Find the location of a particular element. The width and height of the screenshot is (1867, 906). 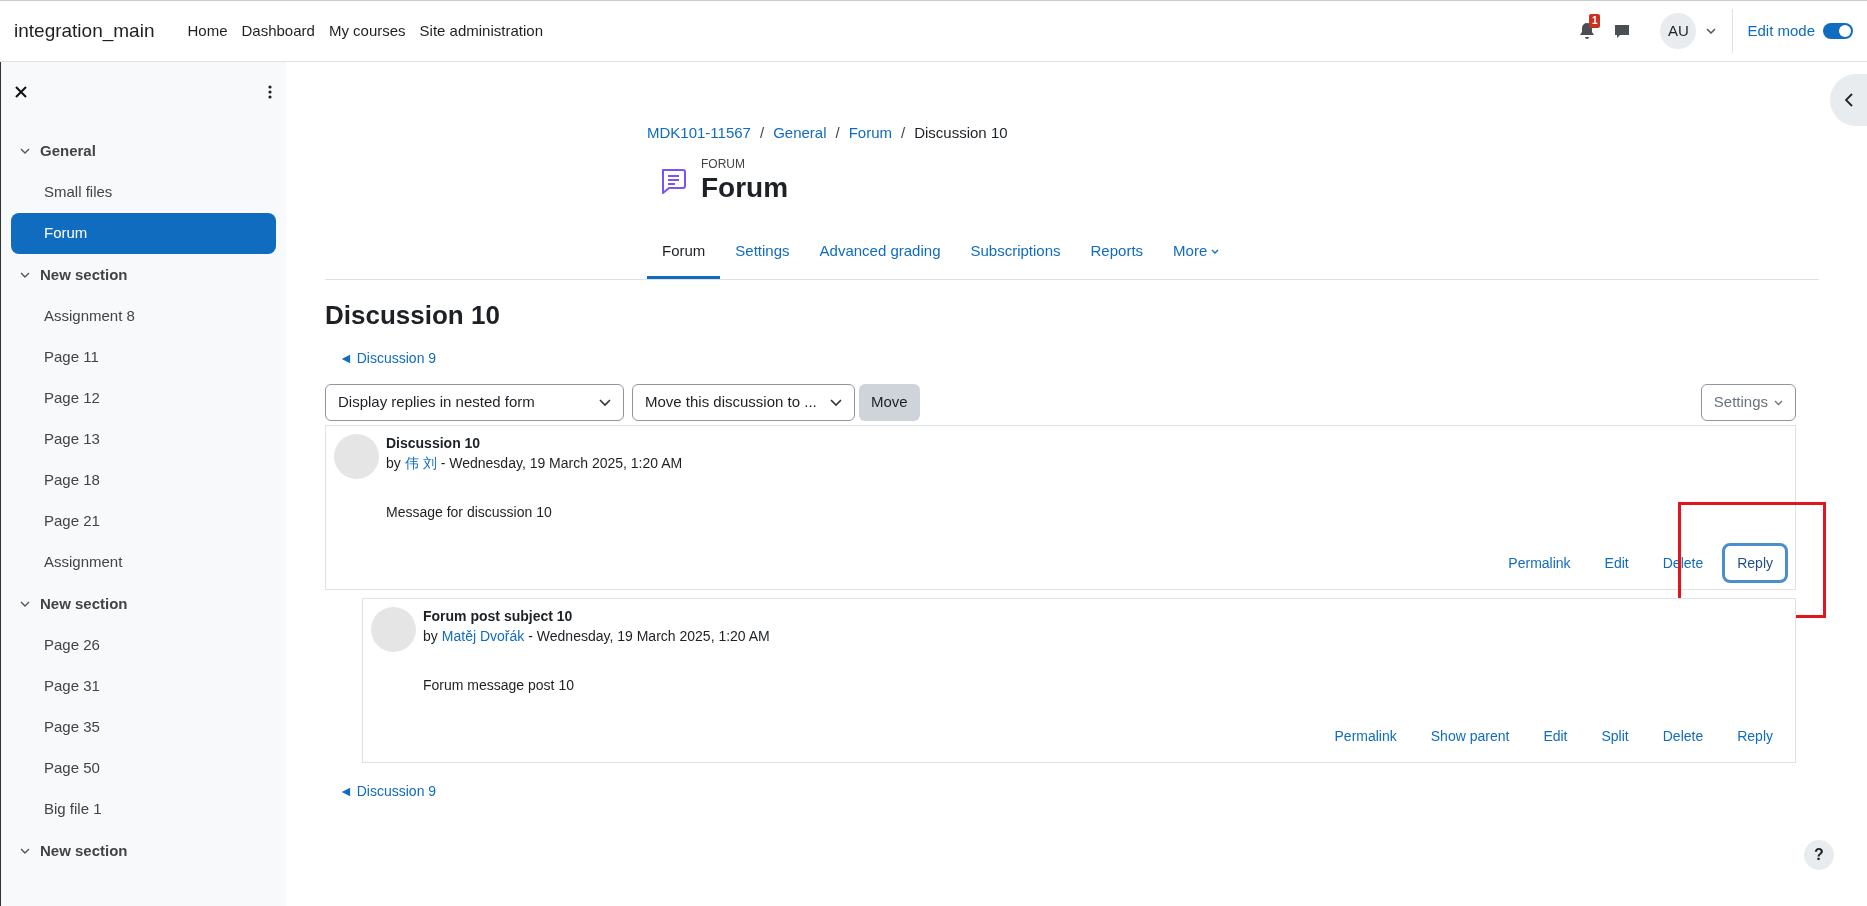

course-index-item: Page 50 is located at coordinates (143, 768).